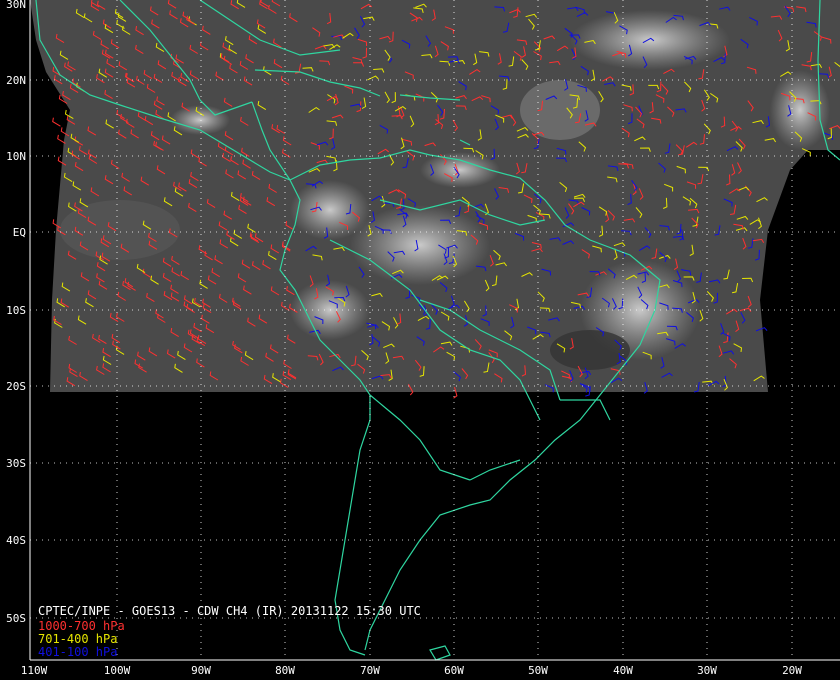 This screenshot has width=840, height=680. I want to click on lat-label: 10S, so click(16, 310).